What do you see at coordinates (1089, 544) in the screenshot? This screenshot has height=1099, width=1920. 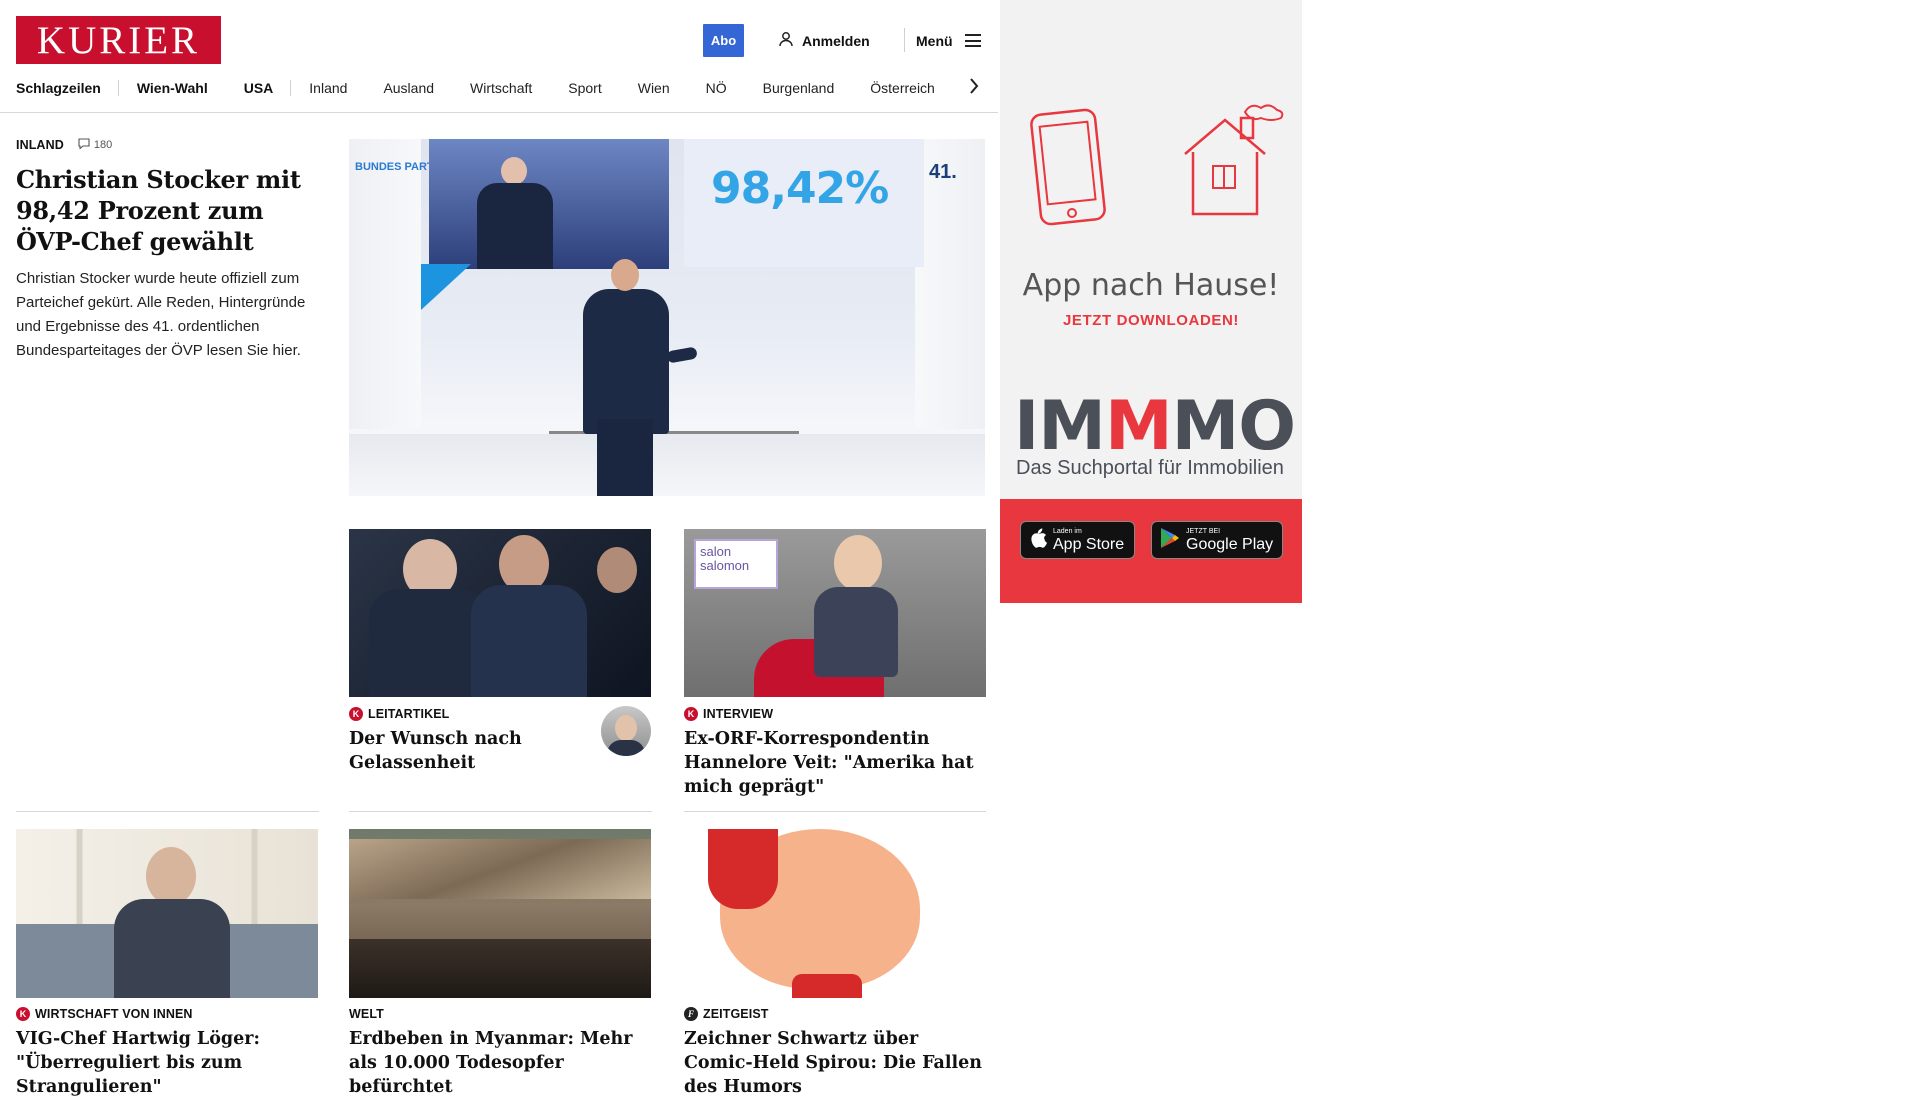 I see `apple-big: App Store` at bounding box center [1089, 544].